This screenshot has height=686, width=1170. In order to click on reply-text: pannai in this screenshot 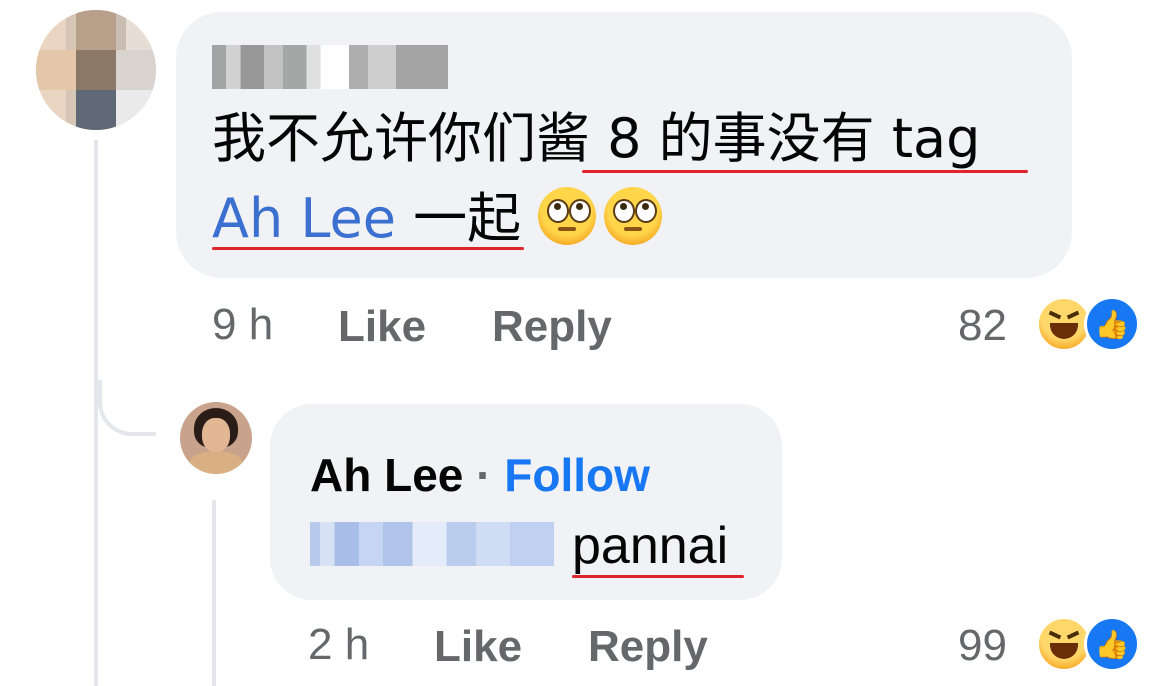, I will do `click(650, 546)`.